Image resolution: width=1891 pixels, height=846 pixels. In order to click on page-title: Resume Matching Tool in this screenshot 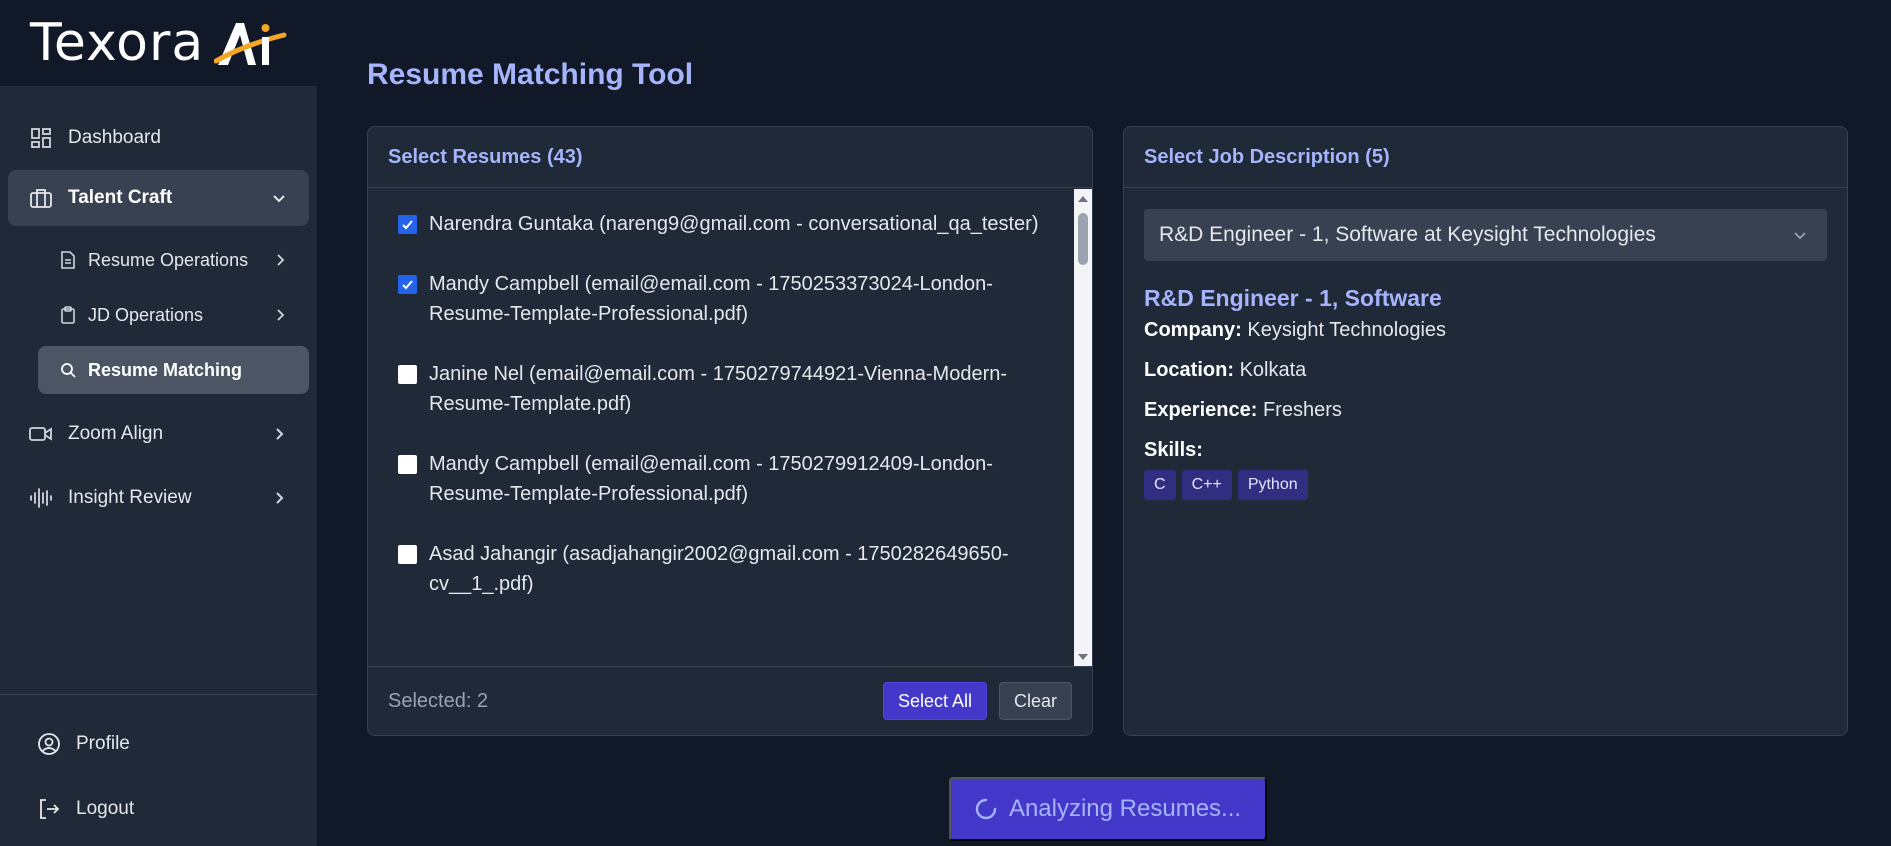, I will do `click(530, 74)`.